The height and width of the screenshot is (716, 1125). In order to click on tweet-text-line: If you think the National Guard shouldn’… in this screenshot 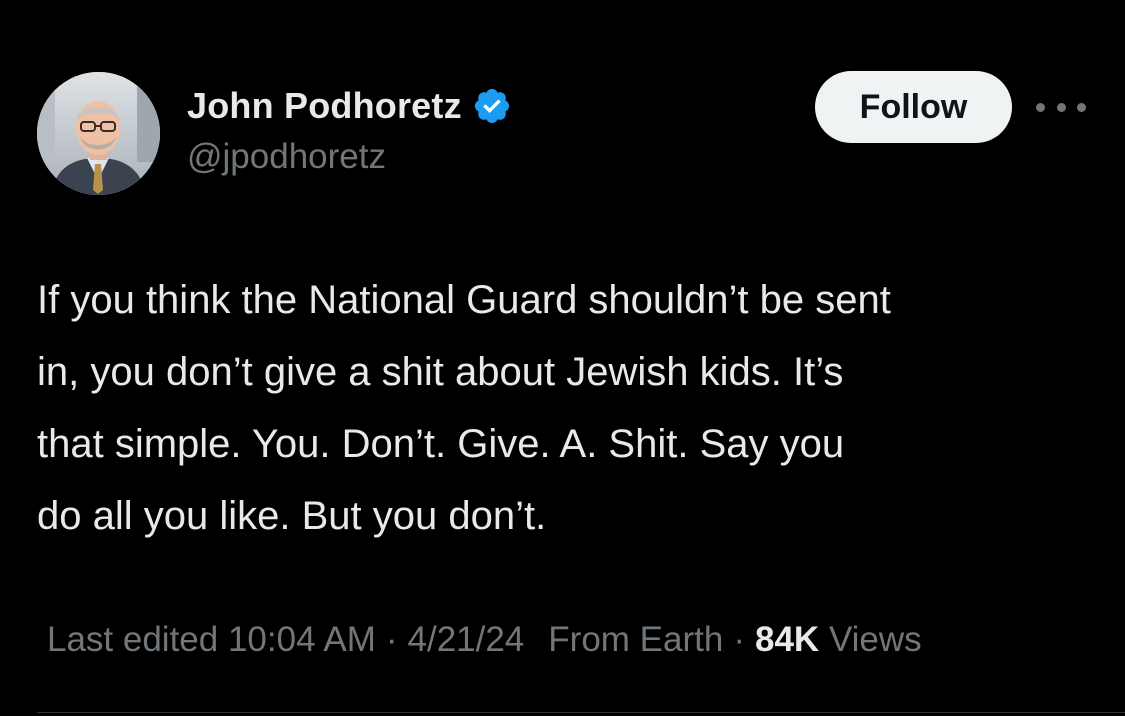, I will do `click(464, 300)`.